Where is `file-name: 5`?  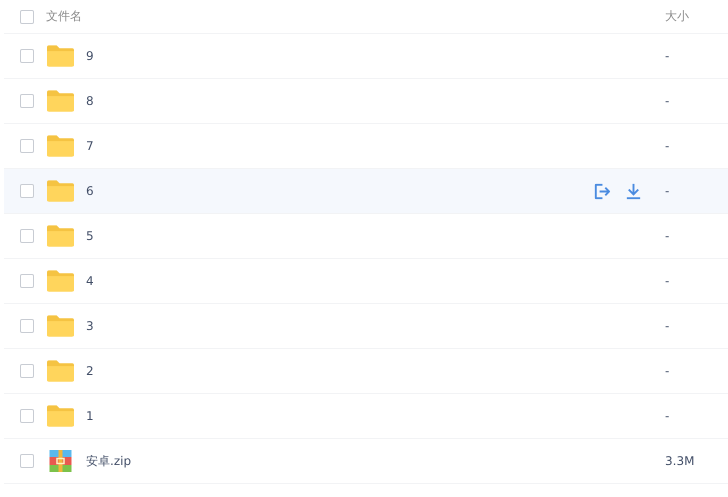 file-name: 5 is located at coordinates (375, 236).